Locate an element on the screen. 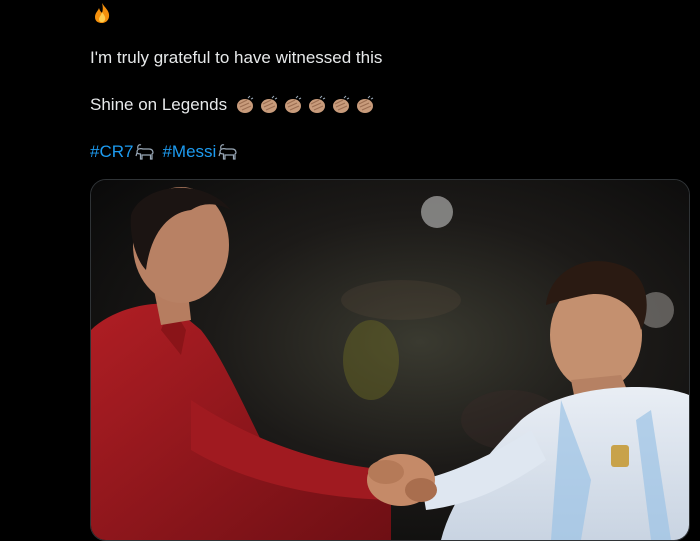 The width and height of the screenshot is (700, 541). fire-emoji-icon is located at coordinates (102, 13).